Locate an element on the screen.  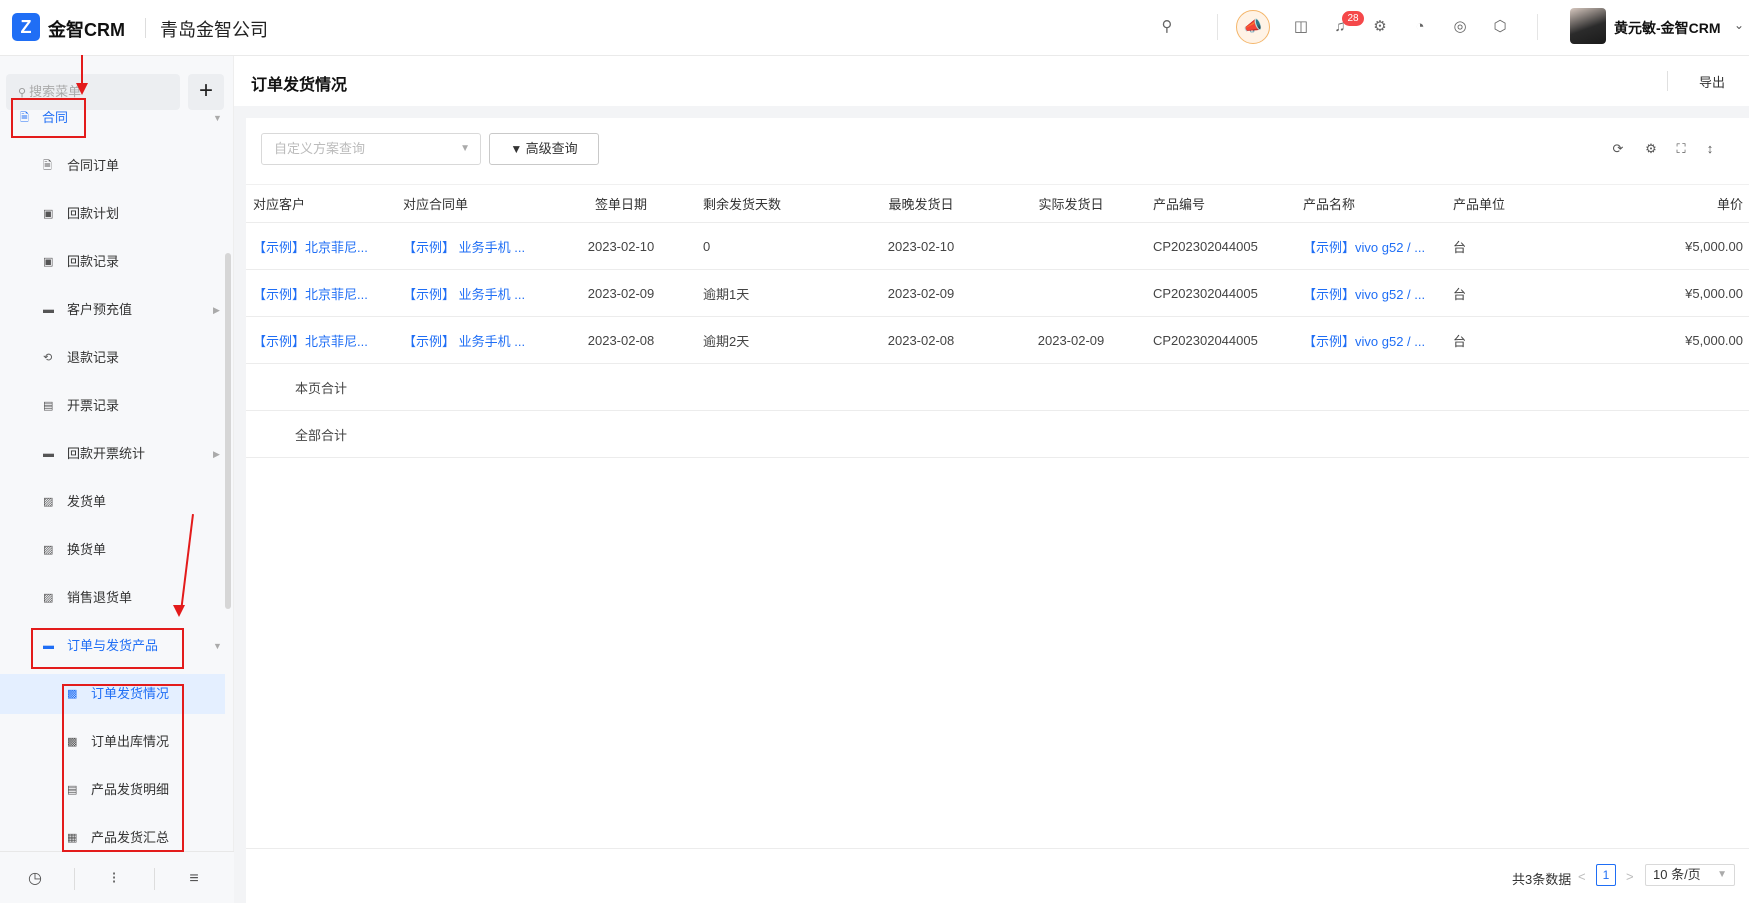
cube-icon: ⬡ is located at coordinates (1500, 27).